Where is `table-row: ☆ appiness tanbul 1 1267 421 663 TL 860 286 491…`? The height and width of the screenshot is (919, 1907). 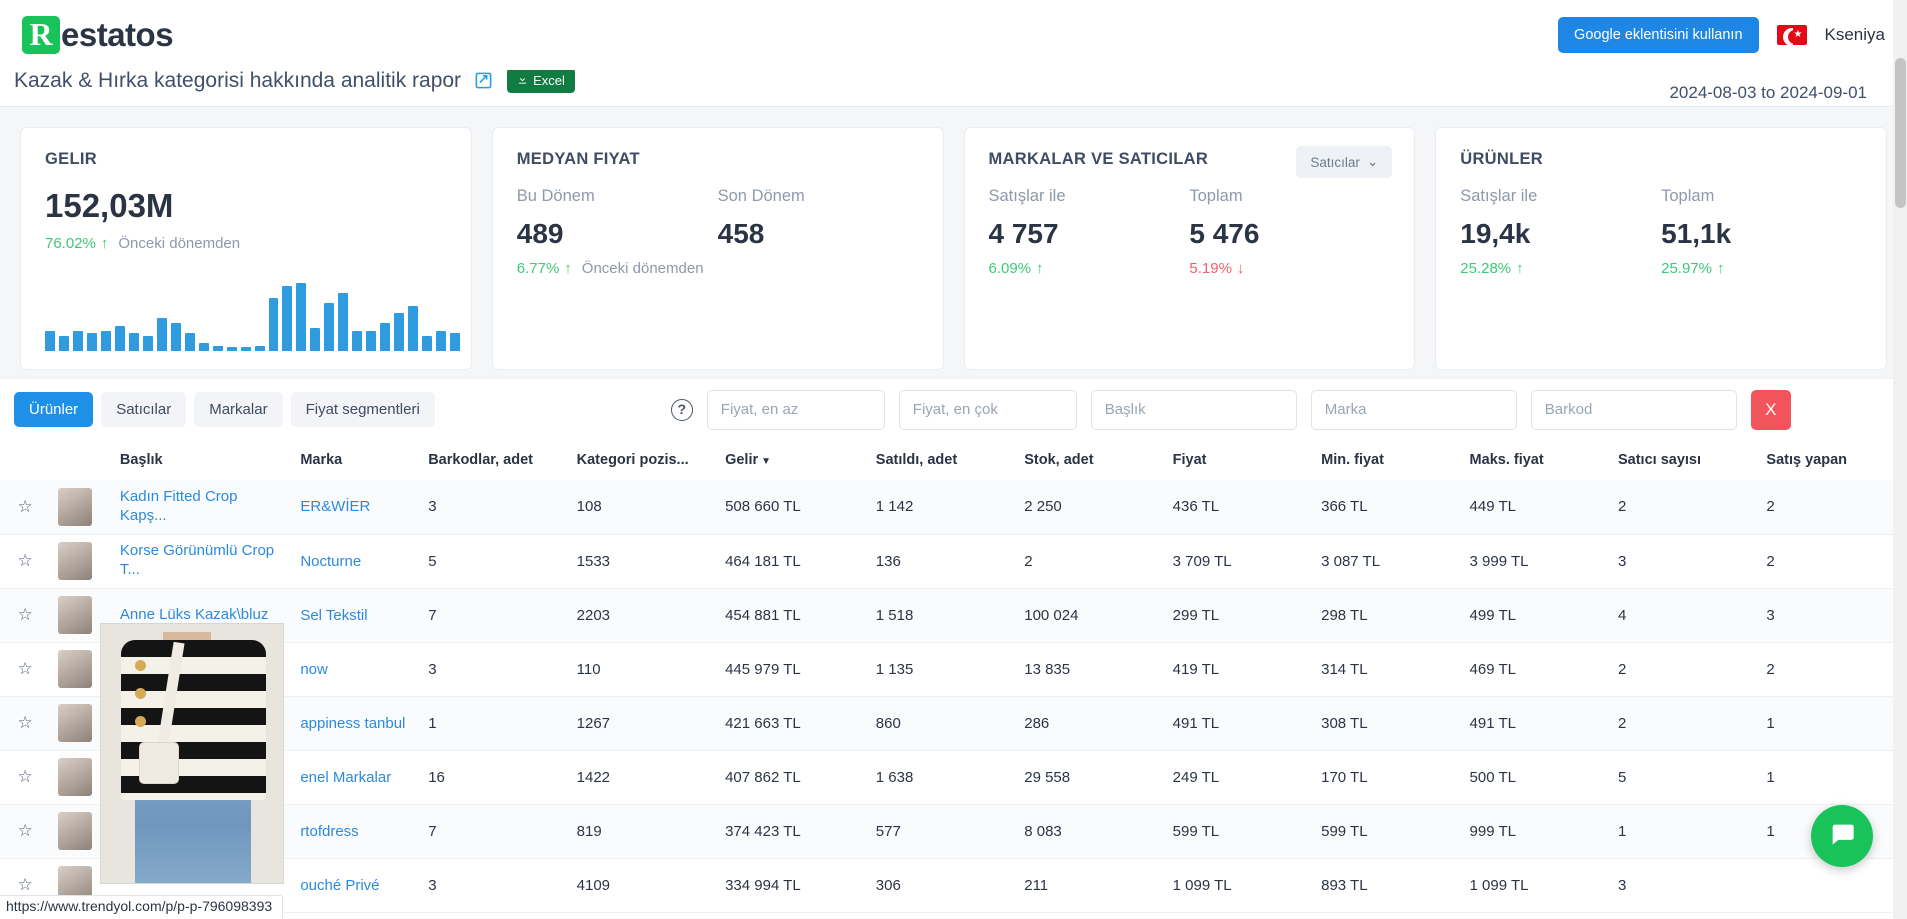 table-row: ☆ appiness tanbul 1 1267 421 663 TL 860 286 491… is located at coordinates (953, 723).